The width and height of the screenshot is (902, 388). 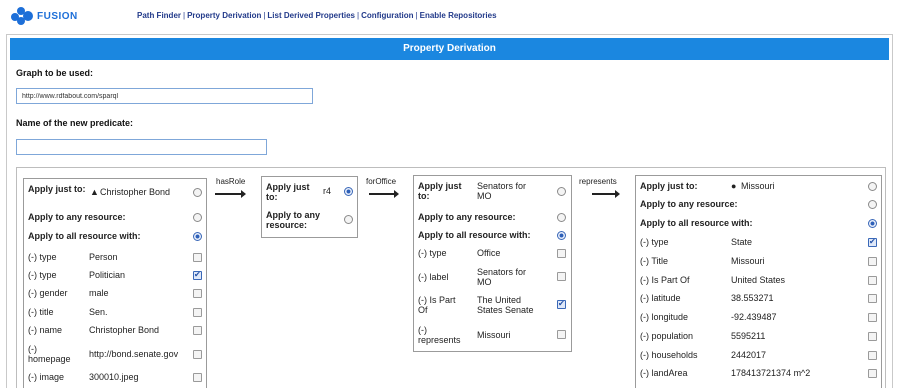 I want to click on property-row: (-) type State, so click(x=758, y=243).